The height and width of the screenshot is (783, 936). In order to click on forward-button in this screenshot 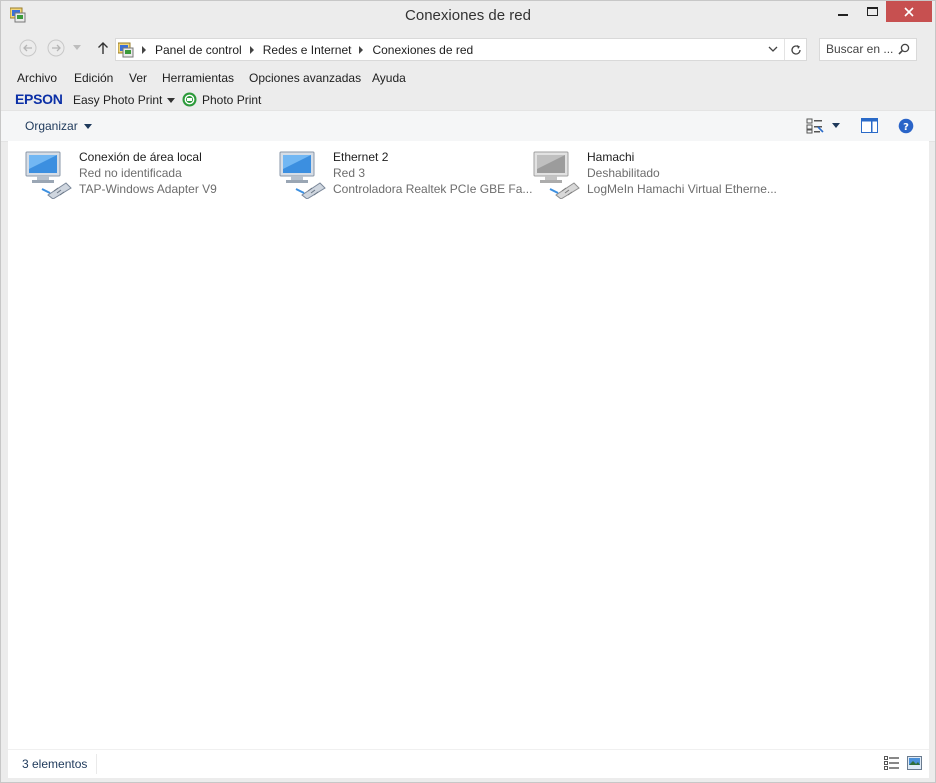, I will do `click(56, 48)`.